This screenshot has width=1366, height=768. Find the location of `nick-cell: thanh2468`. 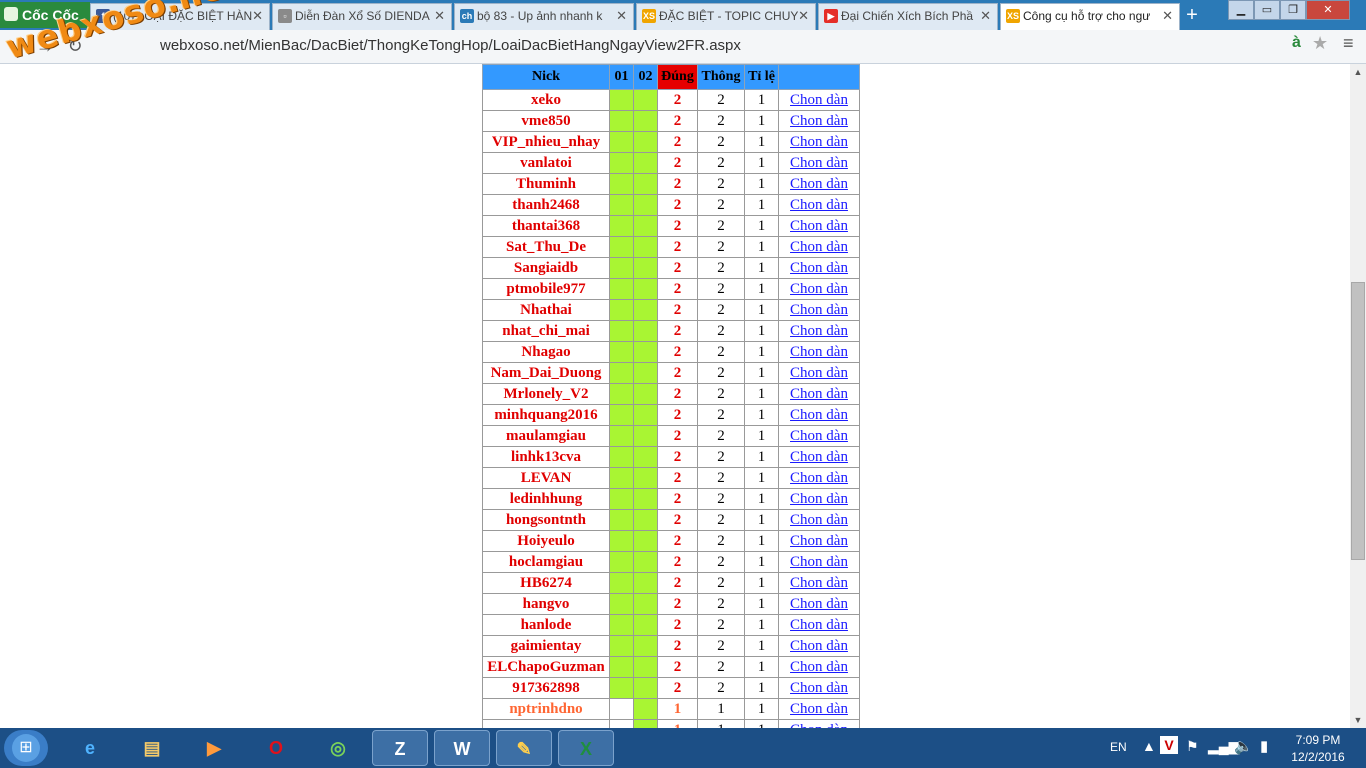

nick-cell: thanh2468 is located at coordinates (546, 205).